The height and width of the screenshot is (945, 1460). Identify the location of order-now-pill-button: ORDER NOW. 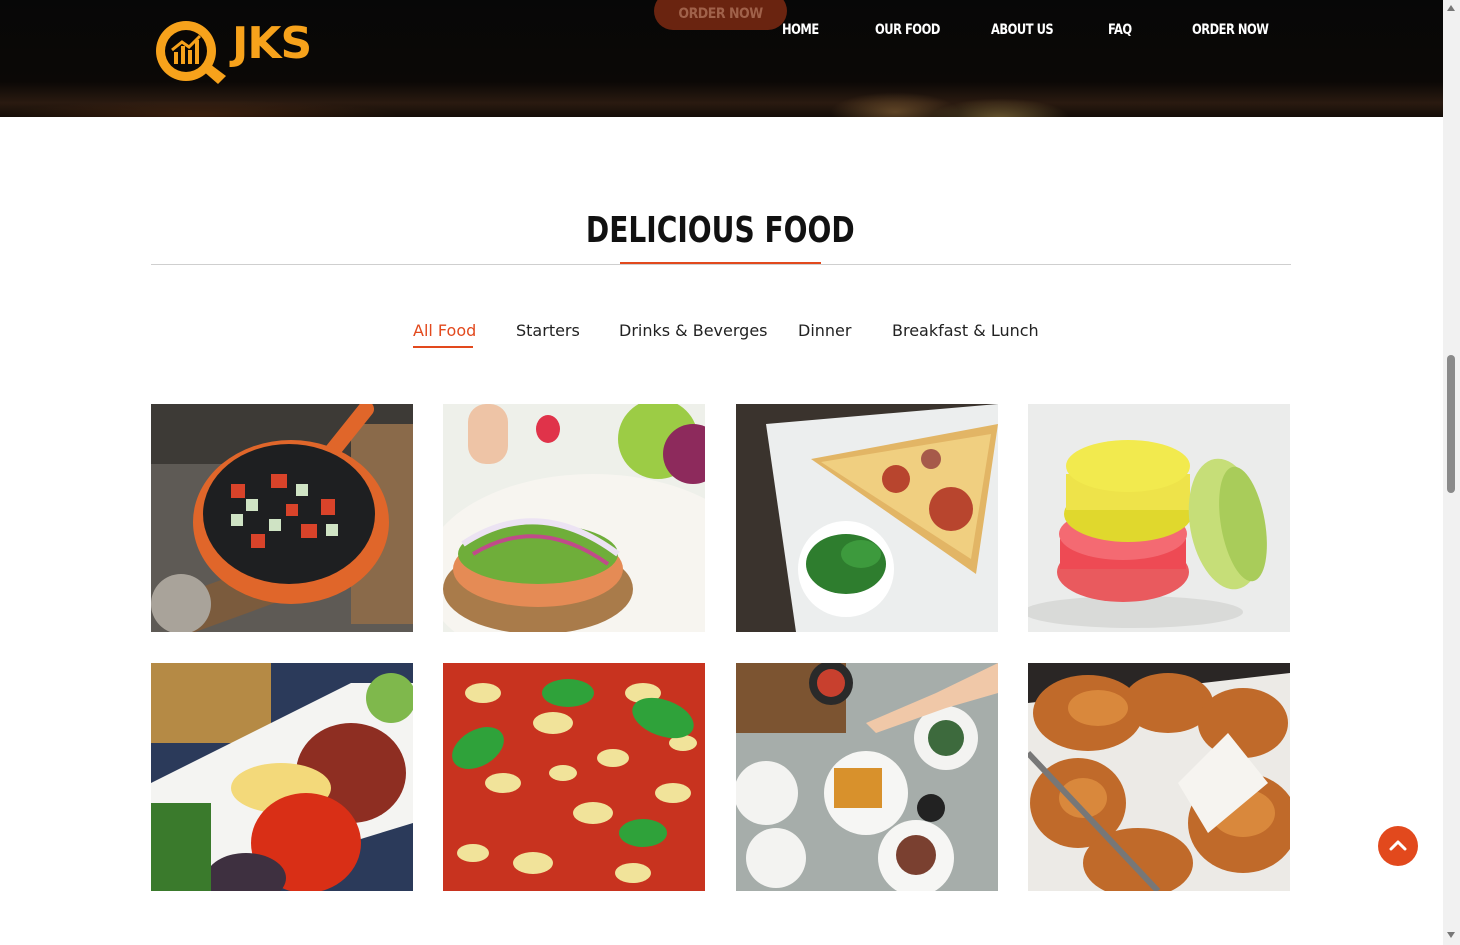
(720, 15).